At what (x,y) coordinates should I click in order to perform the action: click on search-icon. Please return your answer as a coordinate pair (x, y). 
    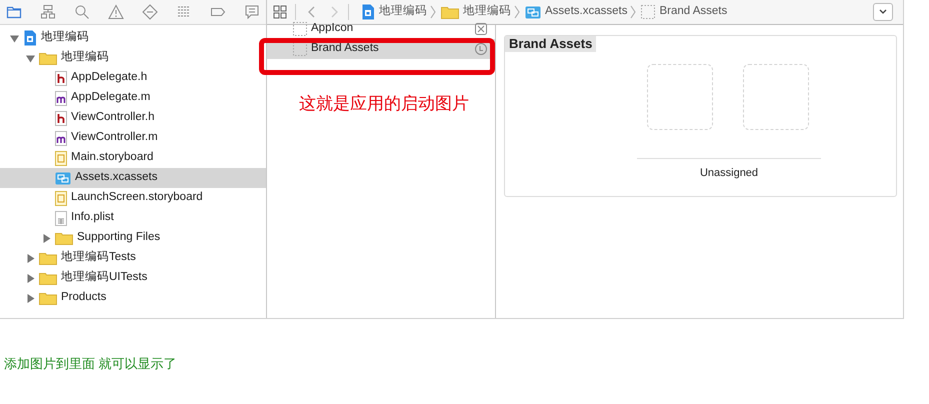
    Looking at the image, I should click on (82, 12).